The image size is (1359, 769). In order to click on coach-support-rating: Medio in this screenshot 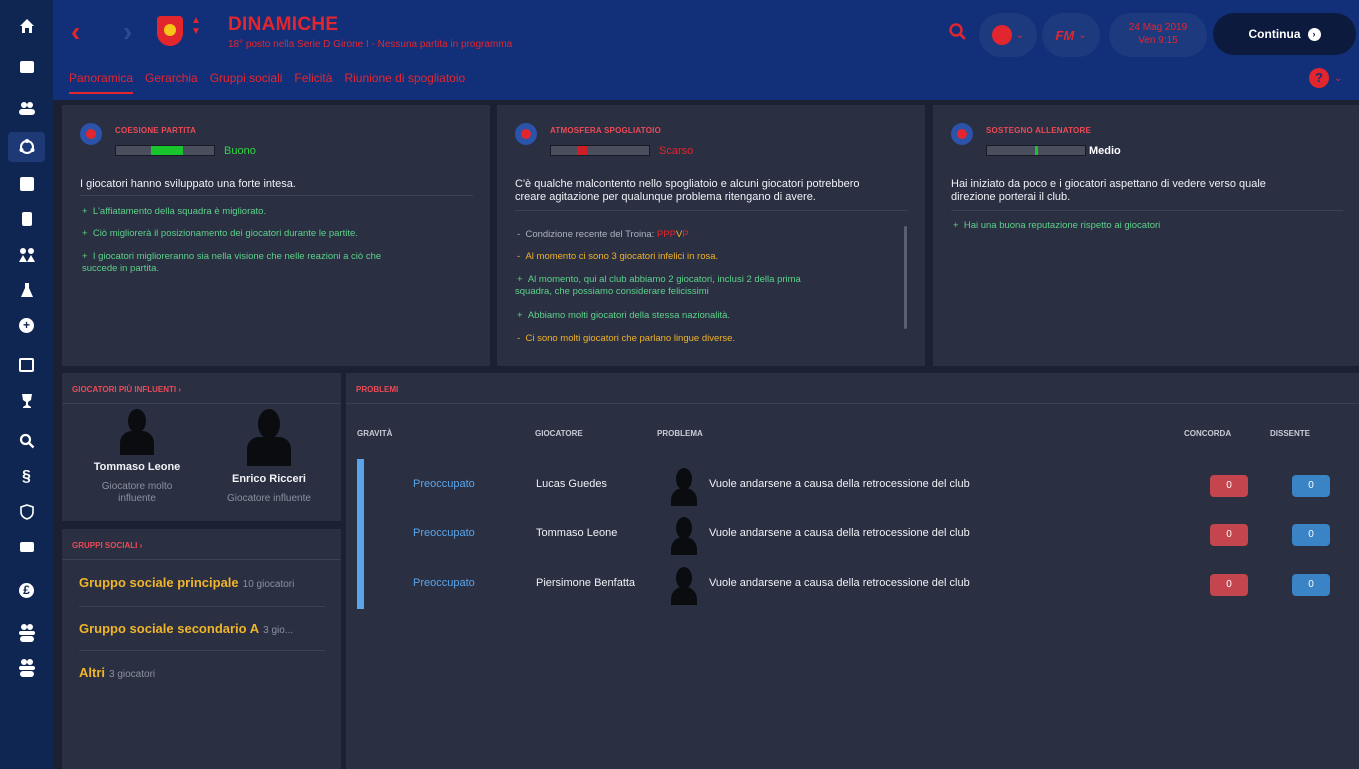, I will do `click(1105, 151)`.